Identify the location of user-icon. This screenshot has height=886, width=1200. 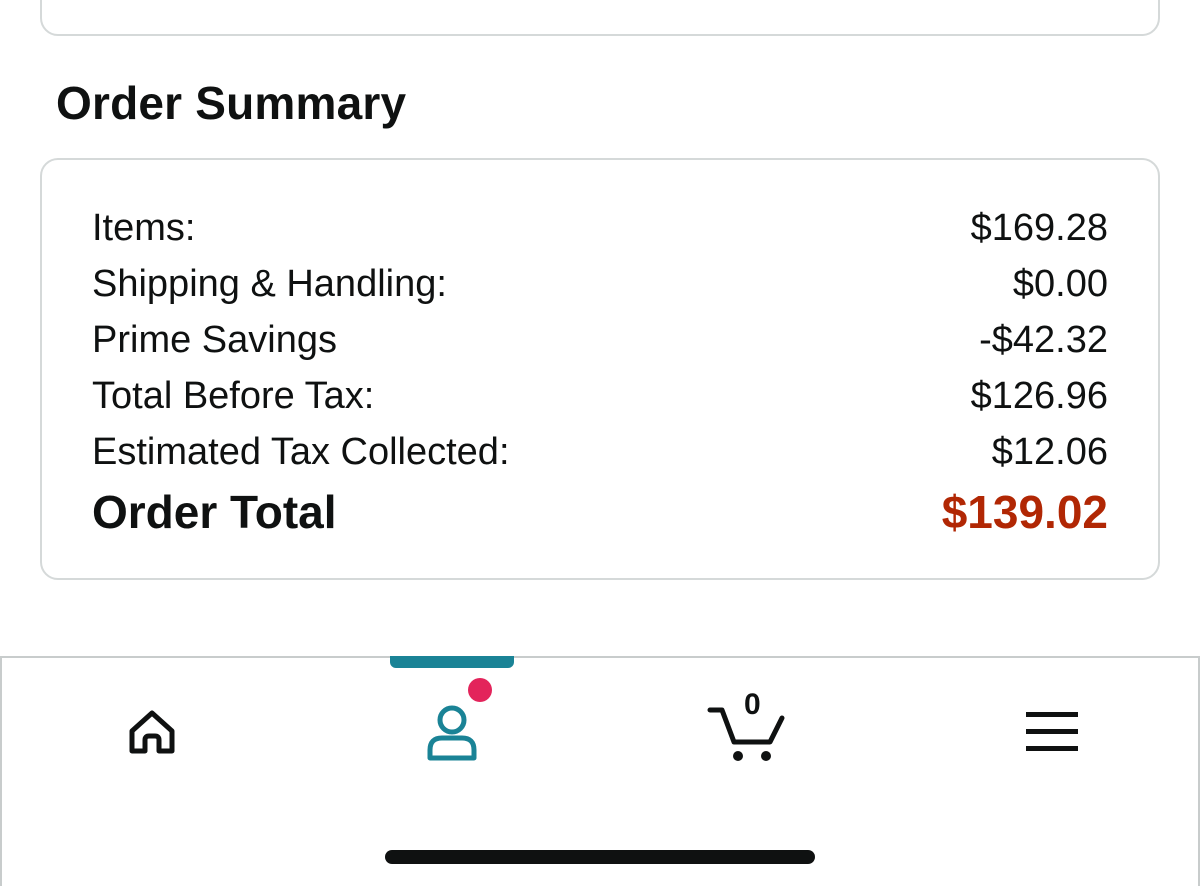
(452, 734).